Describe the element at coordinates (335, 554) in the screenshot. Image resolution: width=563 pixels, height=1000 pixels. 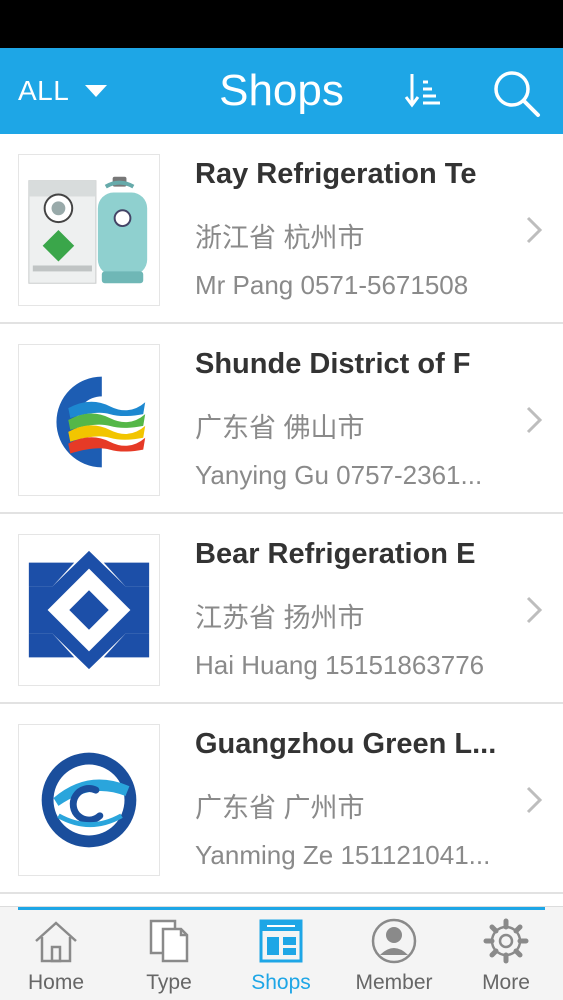
I see `shop-name: Bear Refrigeration E` at that location.